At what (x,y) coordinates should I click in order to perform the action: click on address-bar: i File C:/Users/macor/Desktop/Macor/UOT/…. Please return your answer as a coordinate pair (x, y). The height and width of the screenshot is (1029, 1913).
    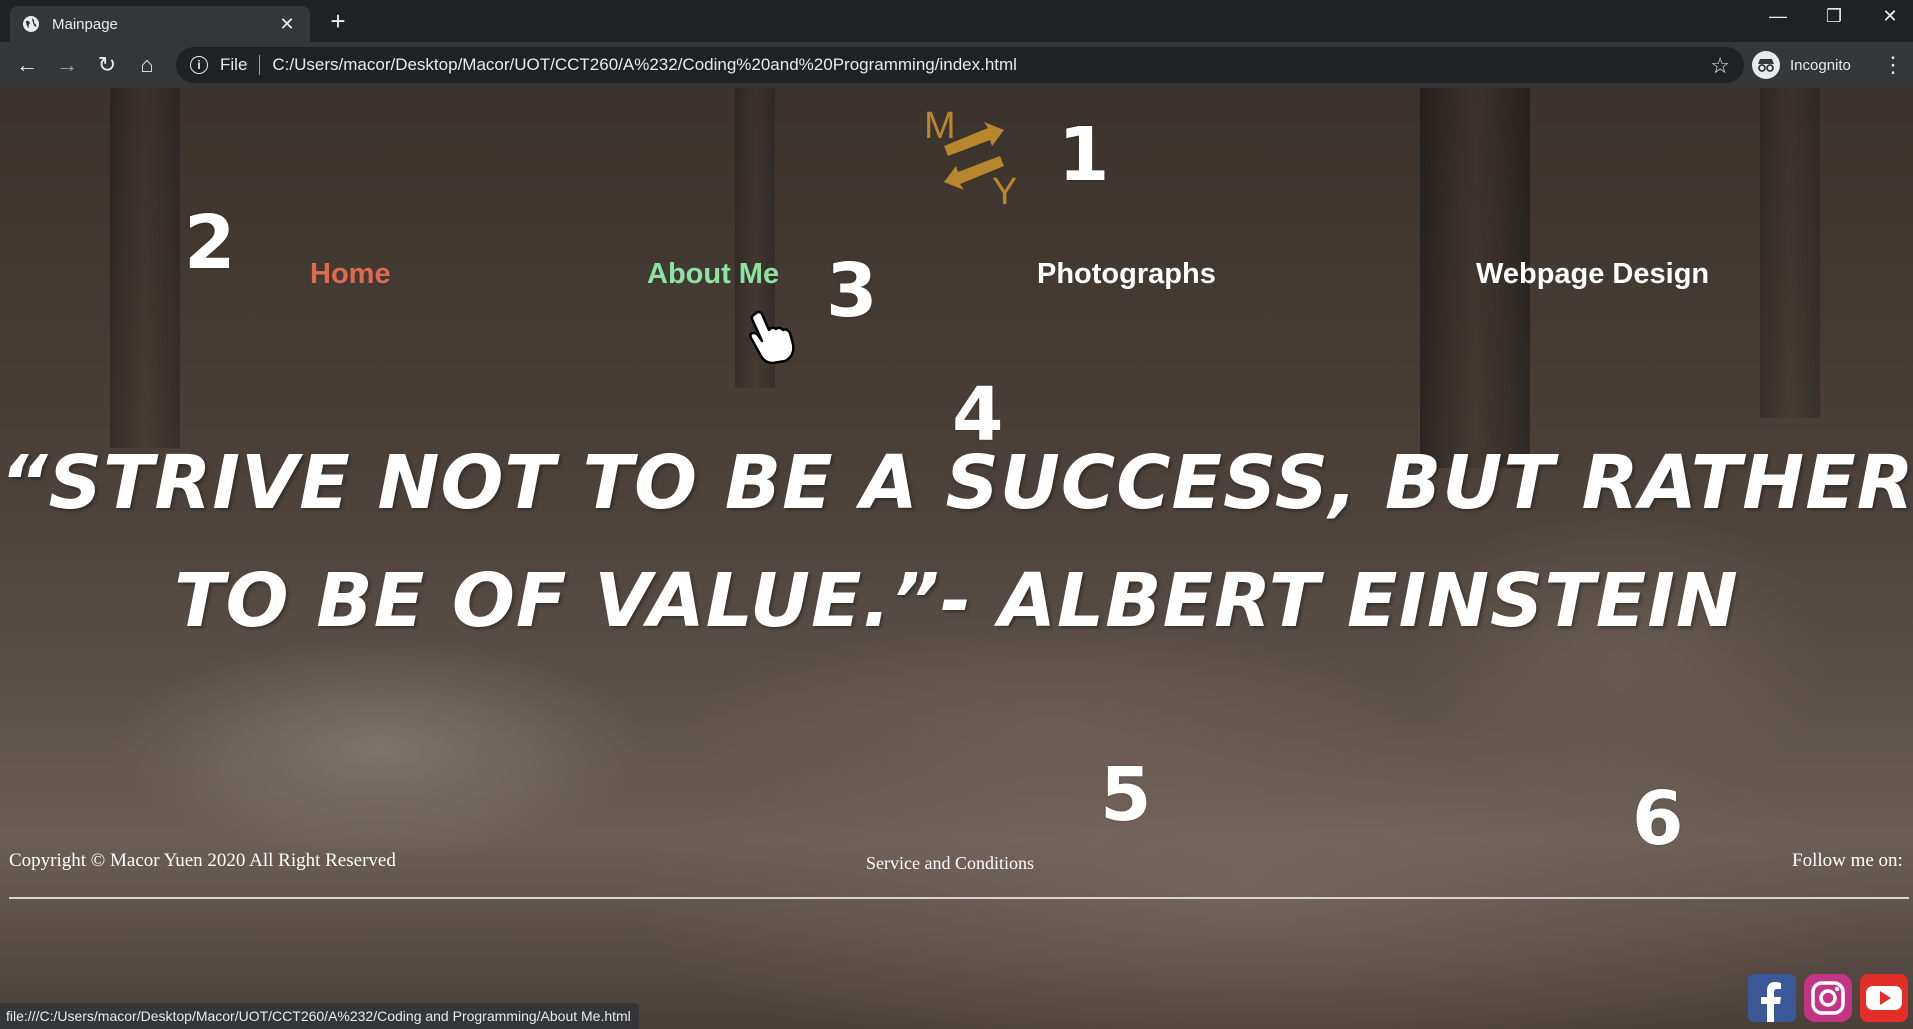
    Looking at the image, I should click on (960, 65).